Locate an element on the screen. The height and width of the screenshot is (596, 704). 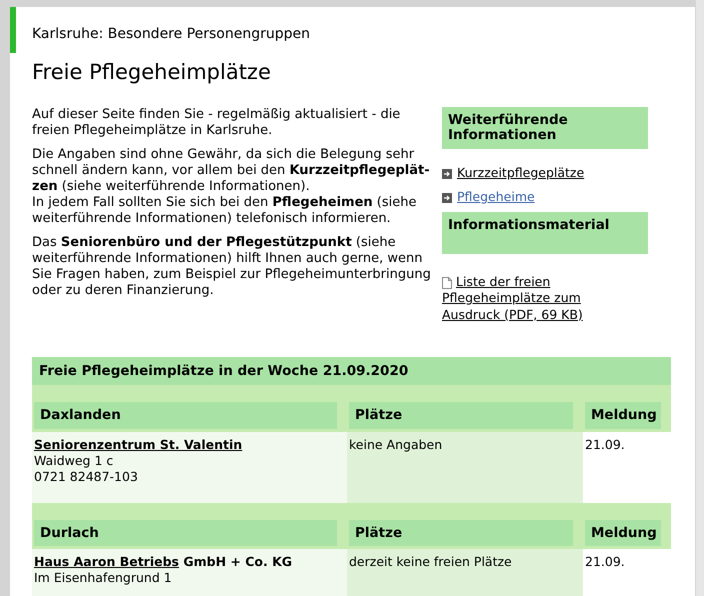
facility-link: Haus Aaron Betriebs is located at coordinates (106, 561).